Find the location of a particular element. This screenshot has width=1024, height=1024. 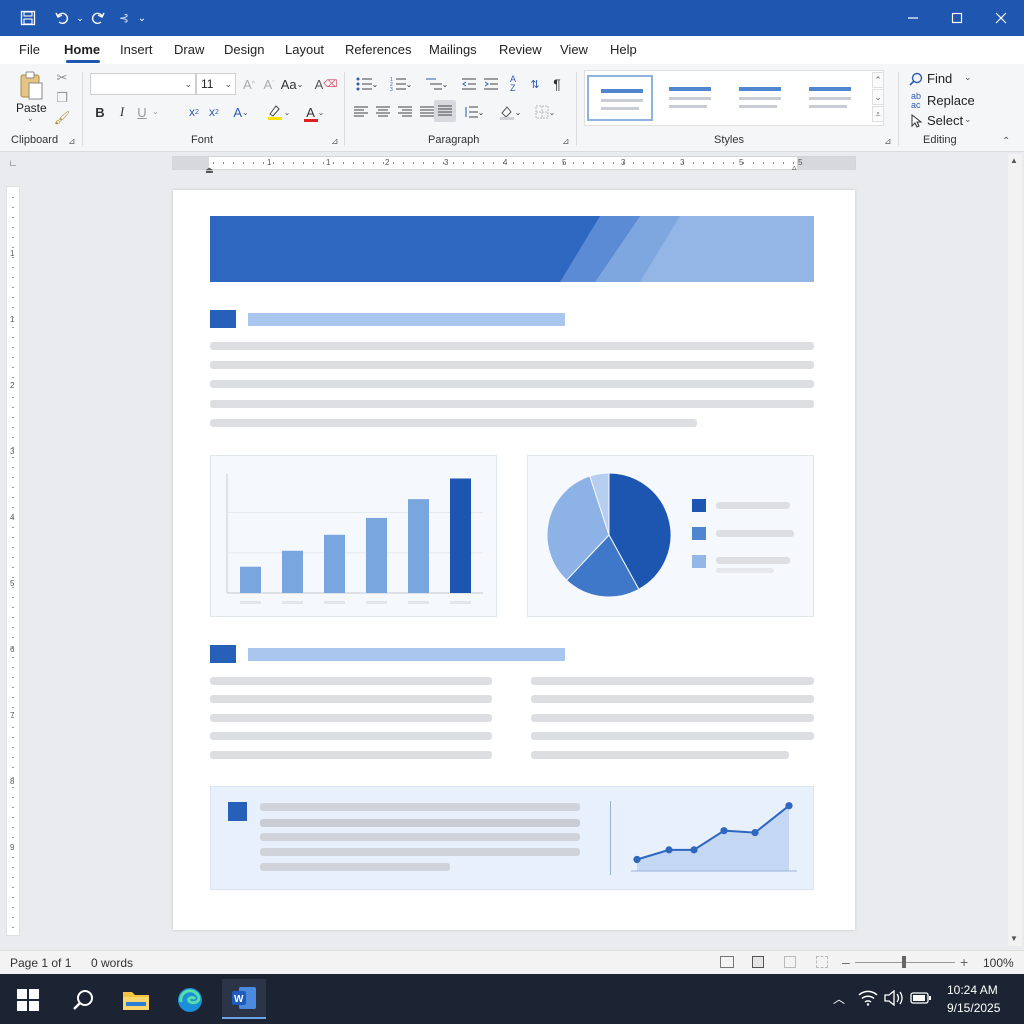

callout-box is located at coordinates (512, 838).